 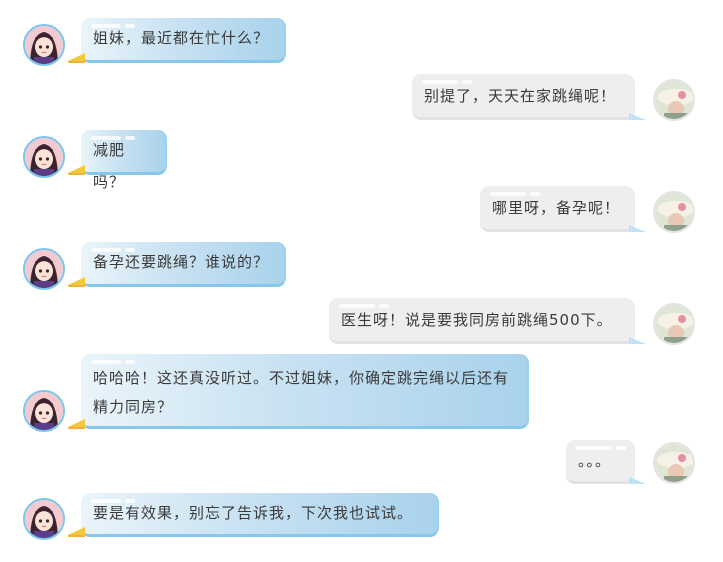 I want to click on chat-bubble: 别提了，天天在家跳绳呢！, so click(x=523, y=97).